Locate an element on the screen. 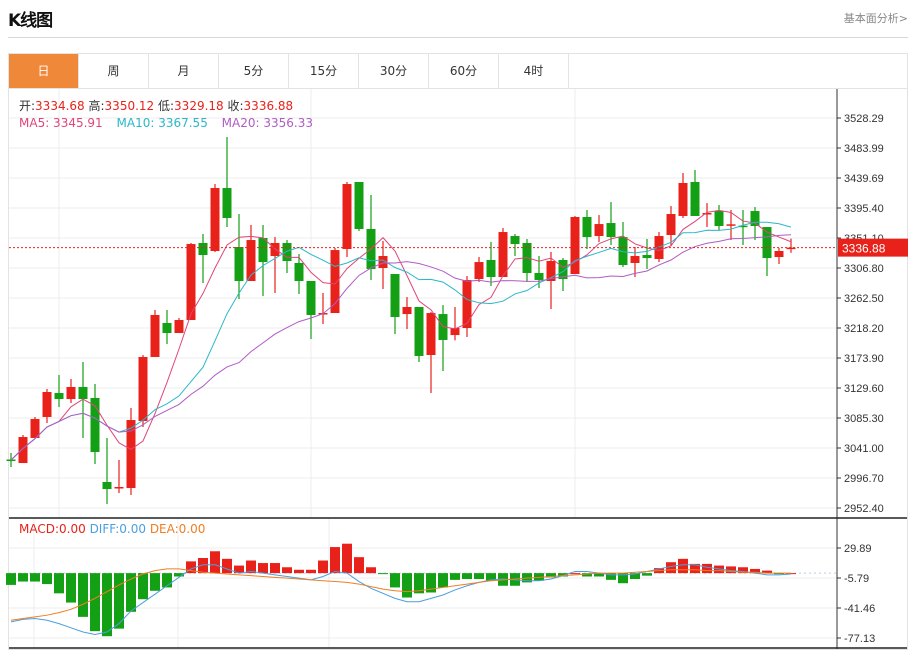 Image resolution: width=914 pixels, height=650 pixels. y-tick-label: 3262.50 is located at coordinates (864, 299).